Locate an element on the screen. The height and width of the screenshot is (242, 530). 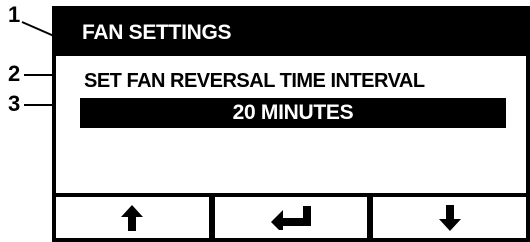
softkey-down is located at coordinates (446, 217).